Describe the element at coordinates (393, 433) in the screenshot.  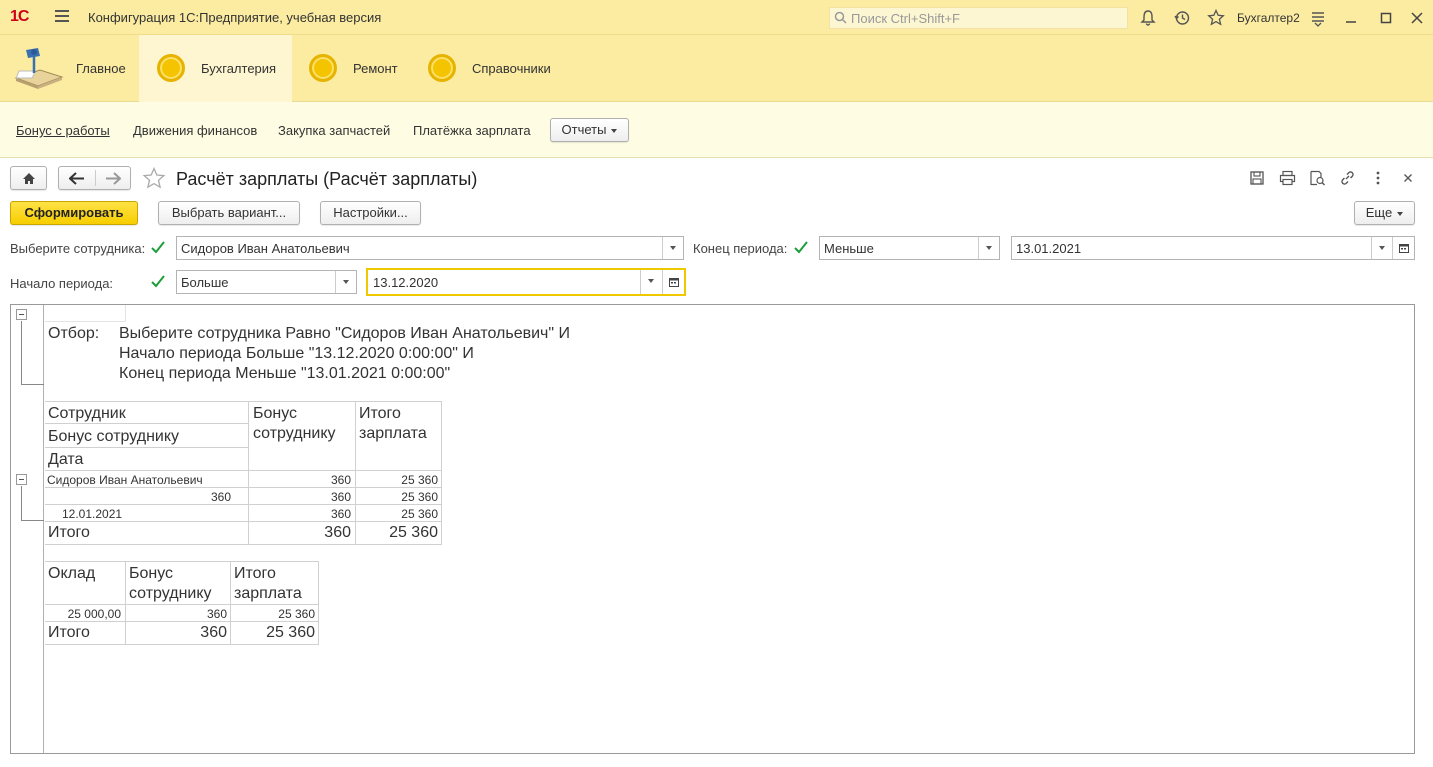
I see `t1-header-total-col-2: зарплата` at that location.